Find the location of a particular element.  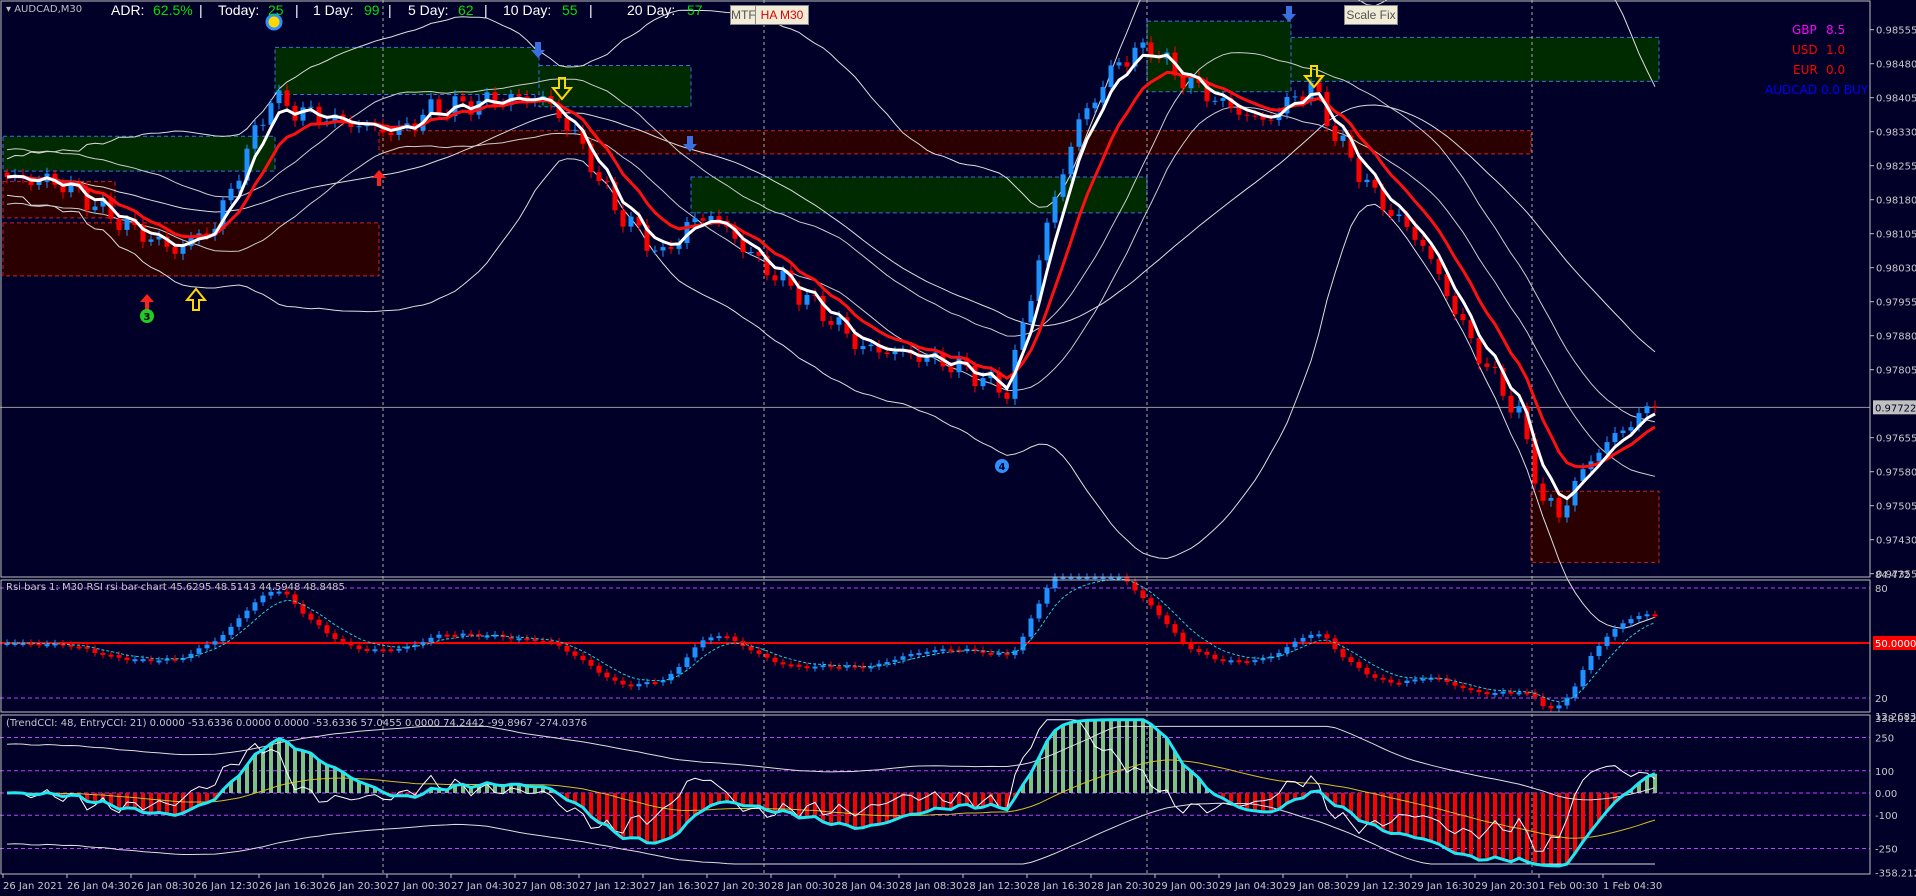

price-tick-label: 0.97805 is located at coordinates (1896, 371).